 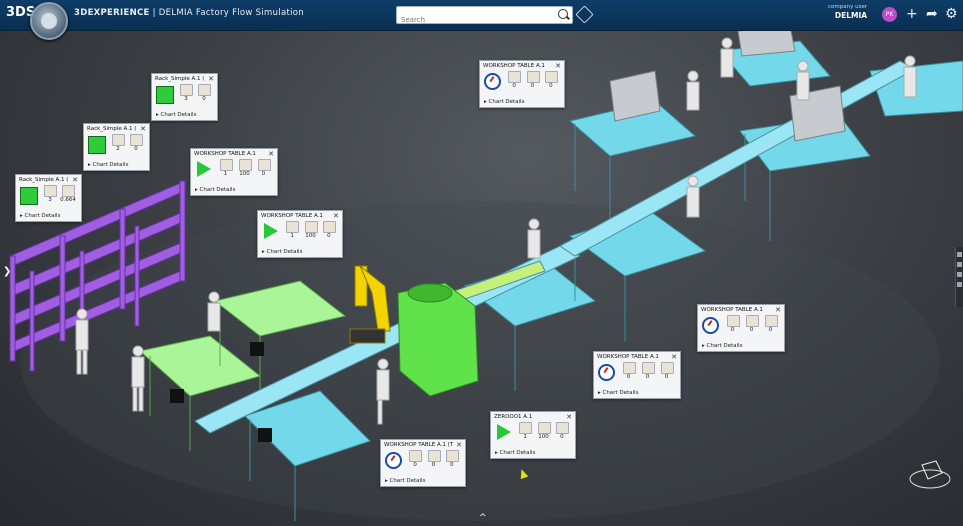 What do you see at coordinates (533, 435) in the screenshot?
I see `status-card: ZEROOO1 A.1 ✕ 1 100 0 ▸ Chart Details` at bounding box center [533, 435].